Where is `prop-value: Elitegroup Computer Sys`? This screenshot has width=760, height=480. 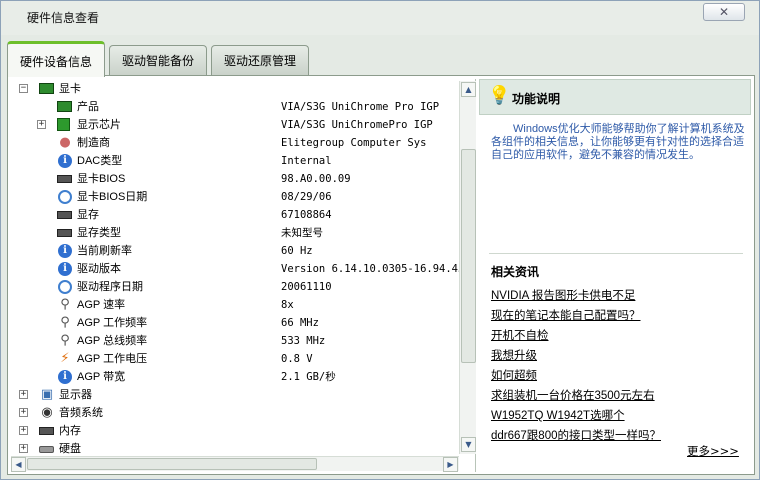
prop-value: Elitegroup Computer Sys is located at coordinates (354, 143).